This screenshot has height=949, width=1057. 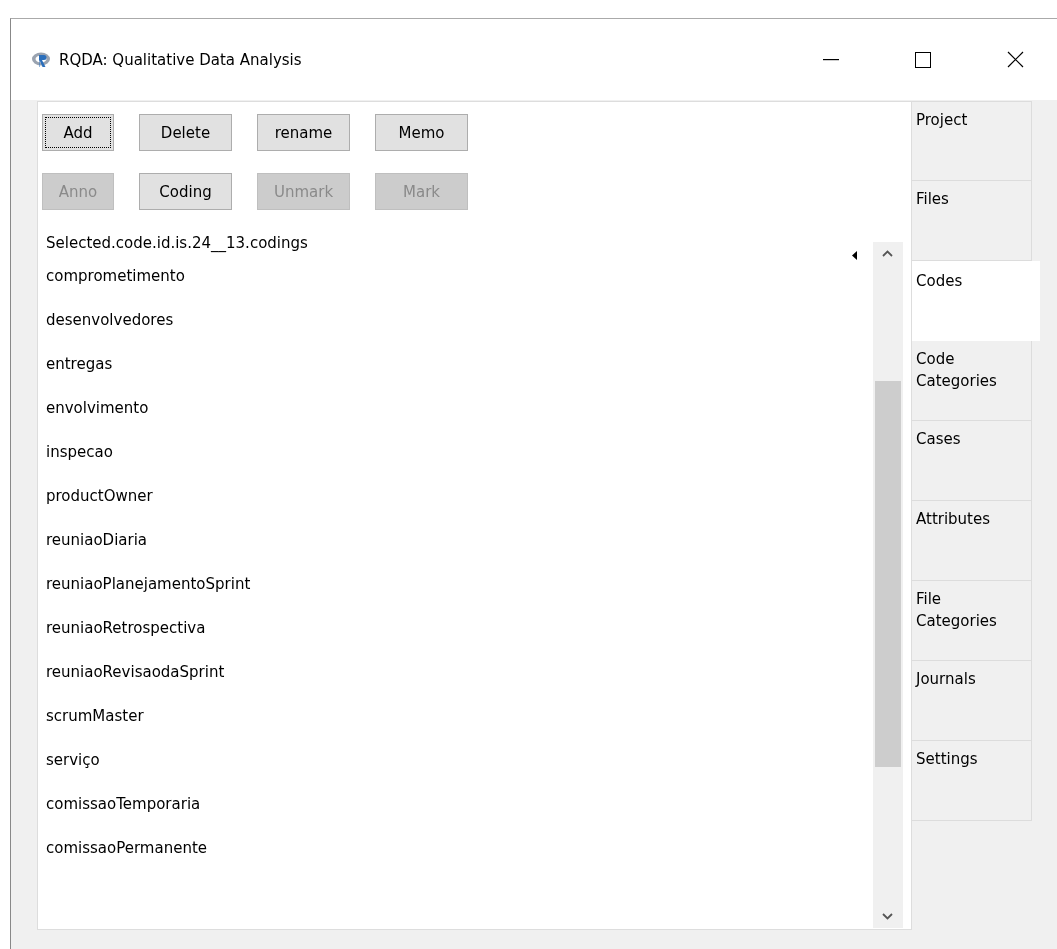 I want to click on side-tab: Attributes, so click(x=972, y=541).